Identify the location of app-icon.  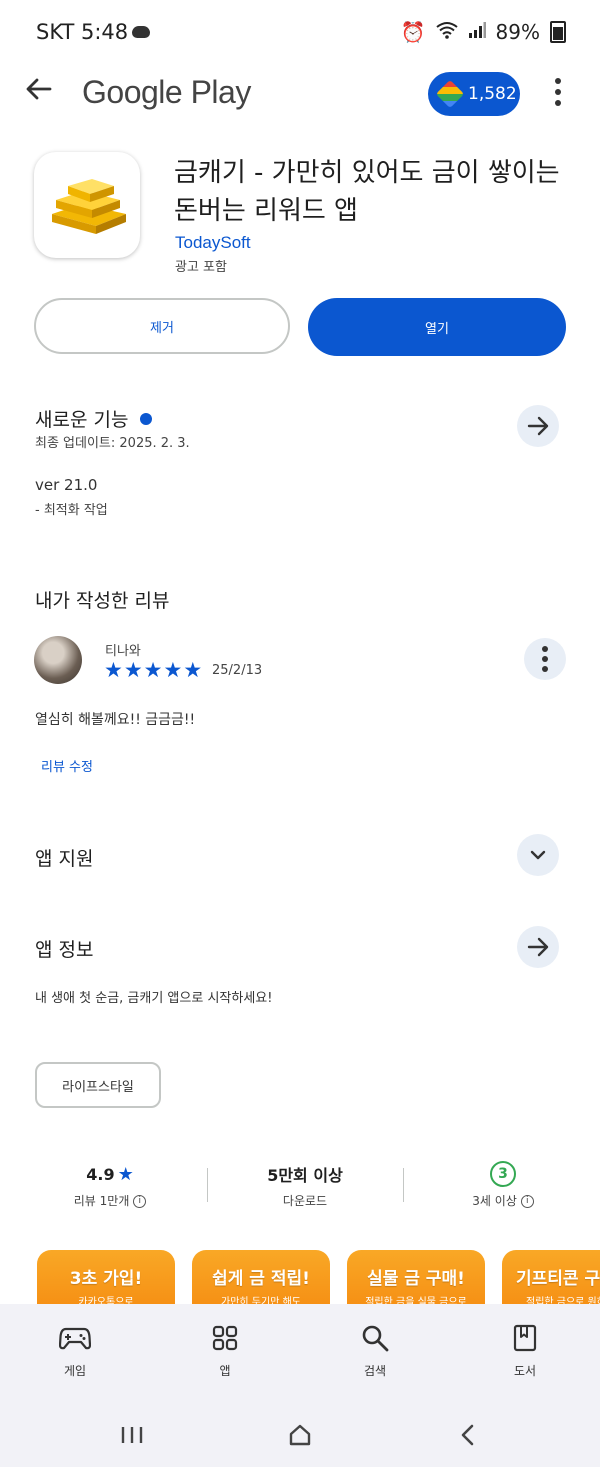
(87, 205).